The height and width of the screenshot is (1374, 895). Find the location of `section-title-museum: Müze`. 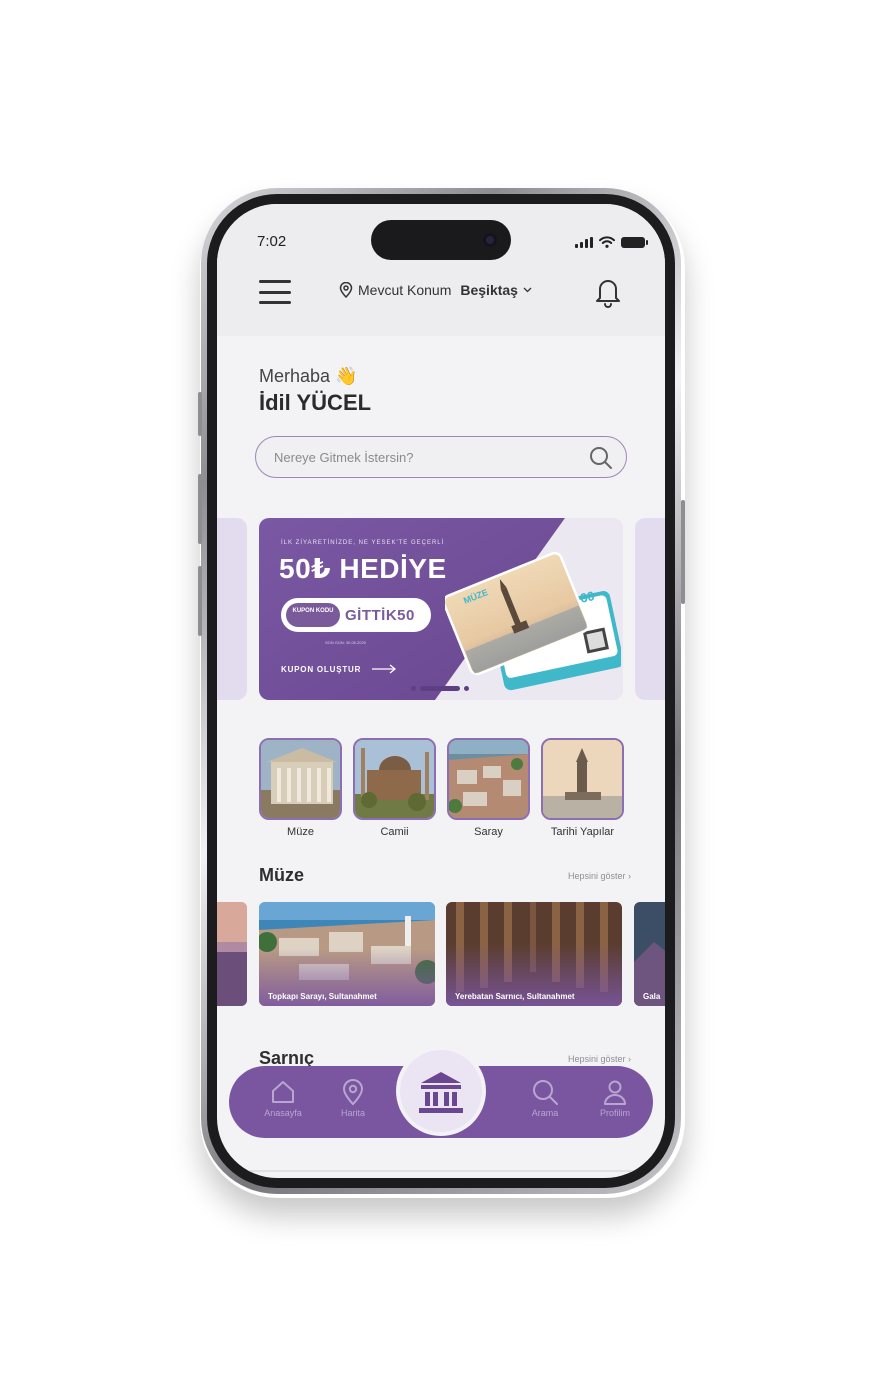

section-title-museum: Müze is located at coordinates (281, 875).